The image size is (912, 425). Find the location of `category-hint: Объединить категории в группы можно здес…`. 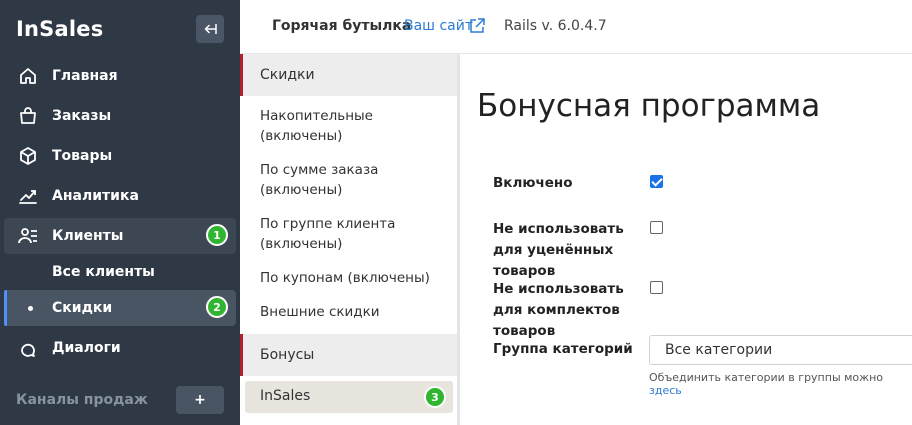

category-hint: Объединить категории в группы можно здес… is located at coordinates (780, 384).